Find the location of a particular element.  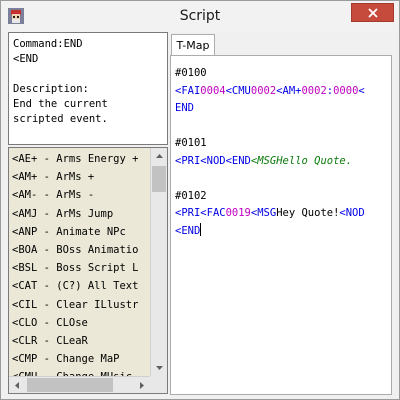

close-button is located at coordinates (372, 12).